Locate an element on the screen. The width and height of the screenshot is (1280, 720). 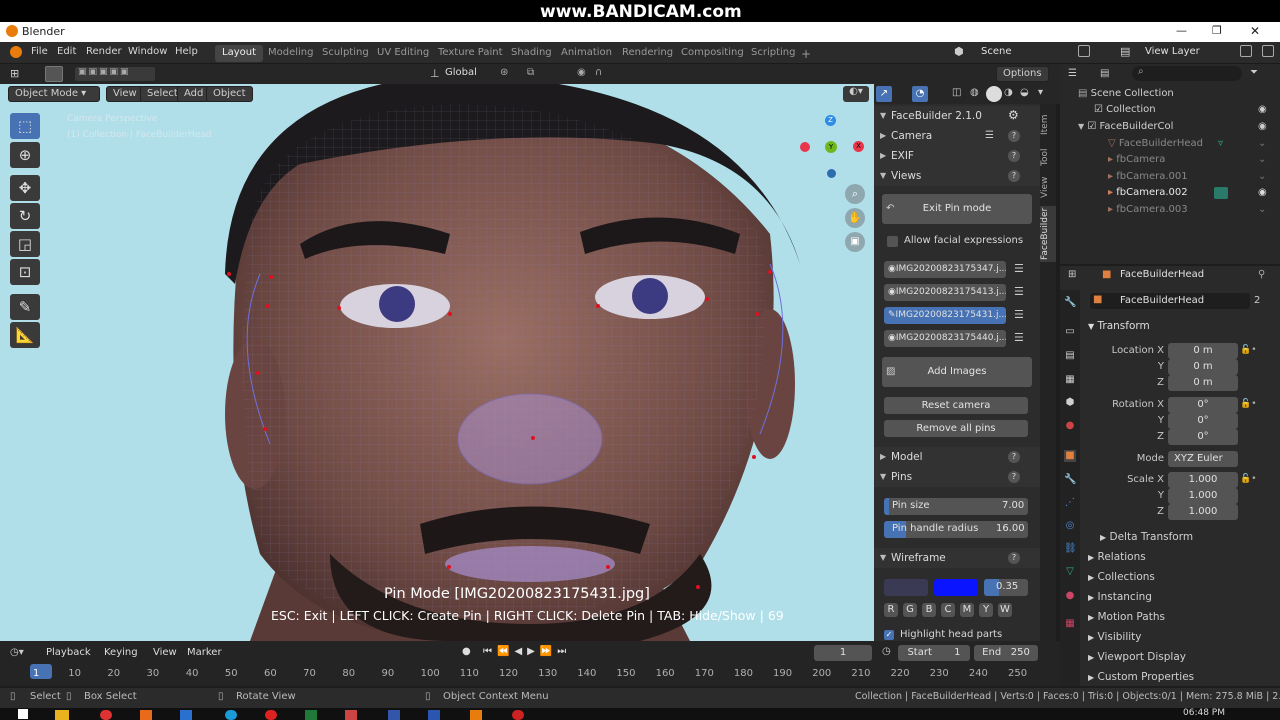
physics-props-icon: ◎ is located at coordinates (1070, 526).